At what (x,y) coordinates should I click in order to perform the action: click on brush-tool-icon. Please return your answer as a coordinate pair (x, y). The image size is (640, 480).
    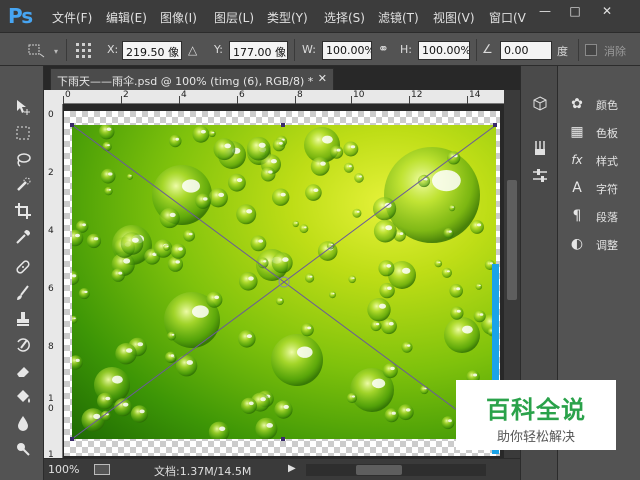
    Looking at the image, I should click on (23, 293).